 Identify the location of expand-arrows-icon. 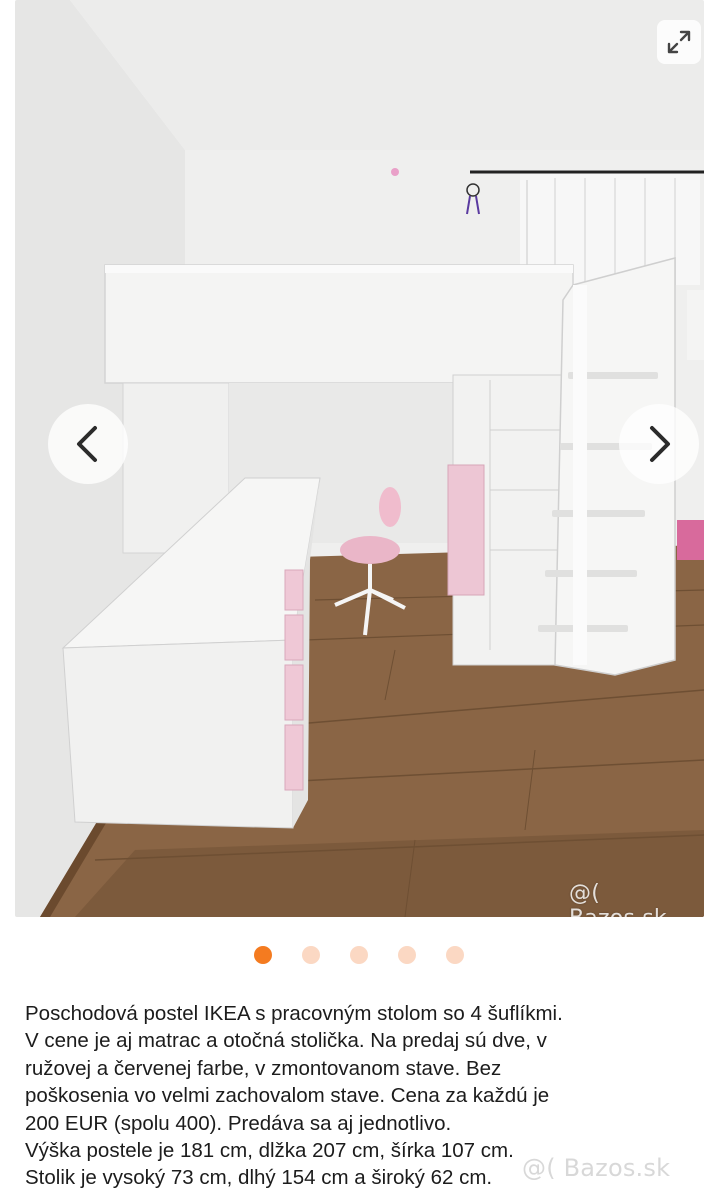
(679, 42).